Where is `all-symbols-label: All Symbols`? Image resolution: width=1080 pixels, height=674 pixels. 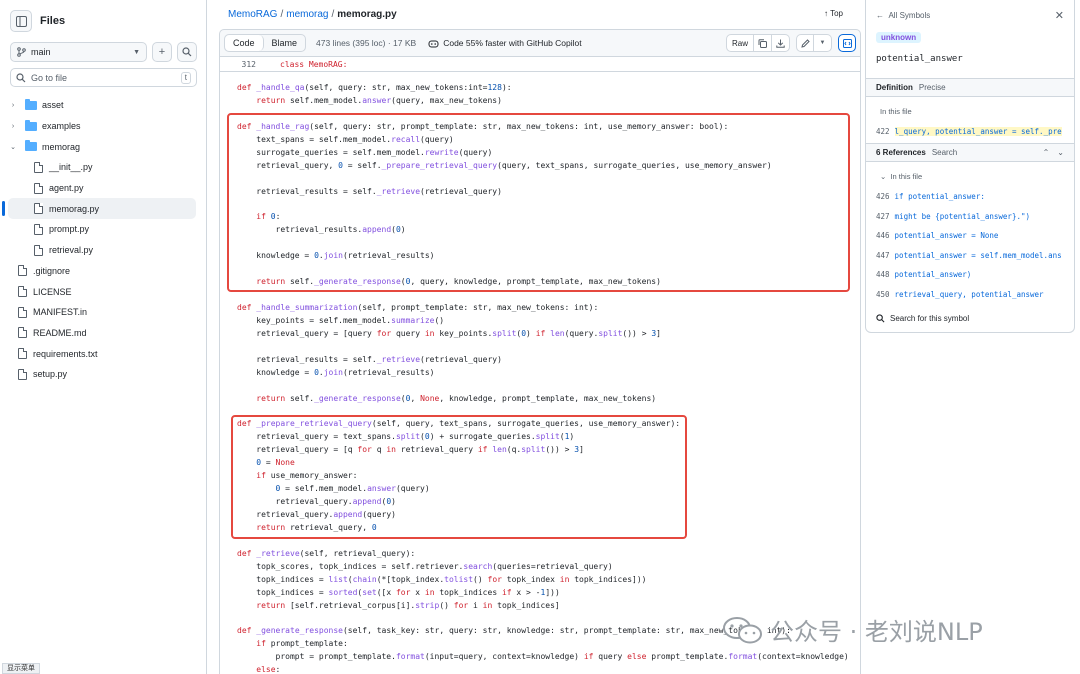
all-symbols-label: All Symbols is located at coordinates (909, 15).